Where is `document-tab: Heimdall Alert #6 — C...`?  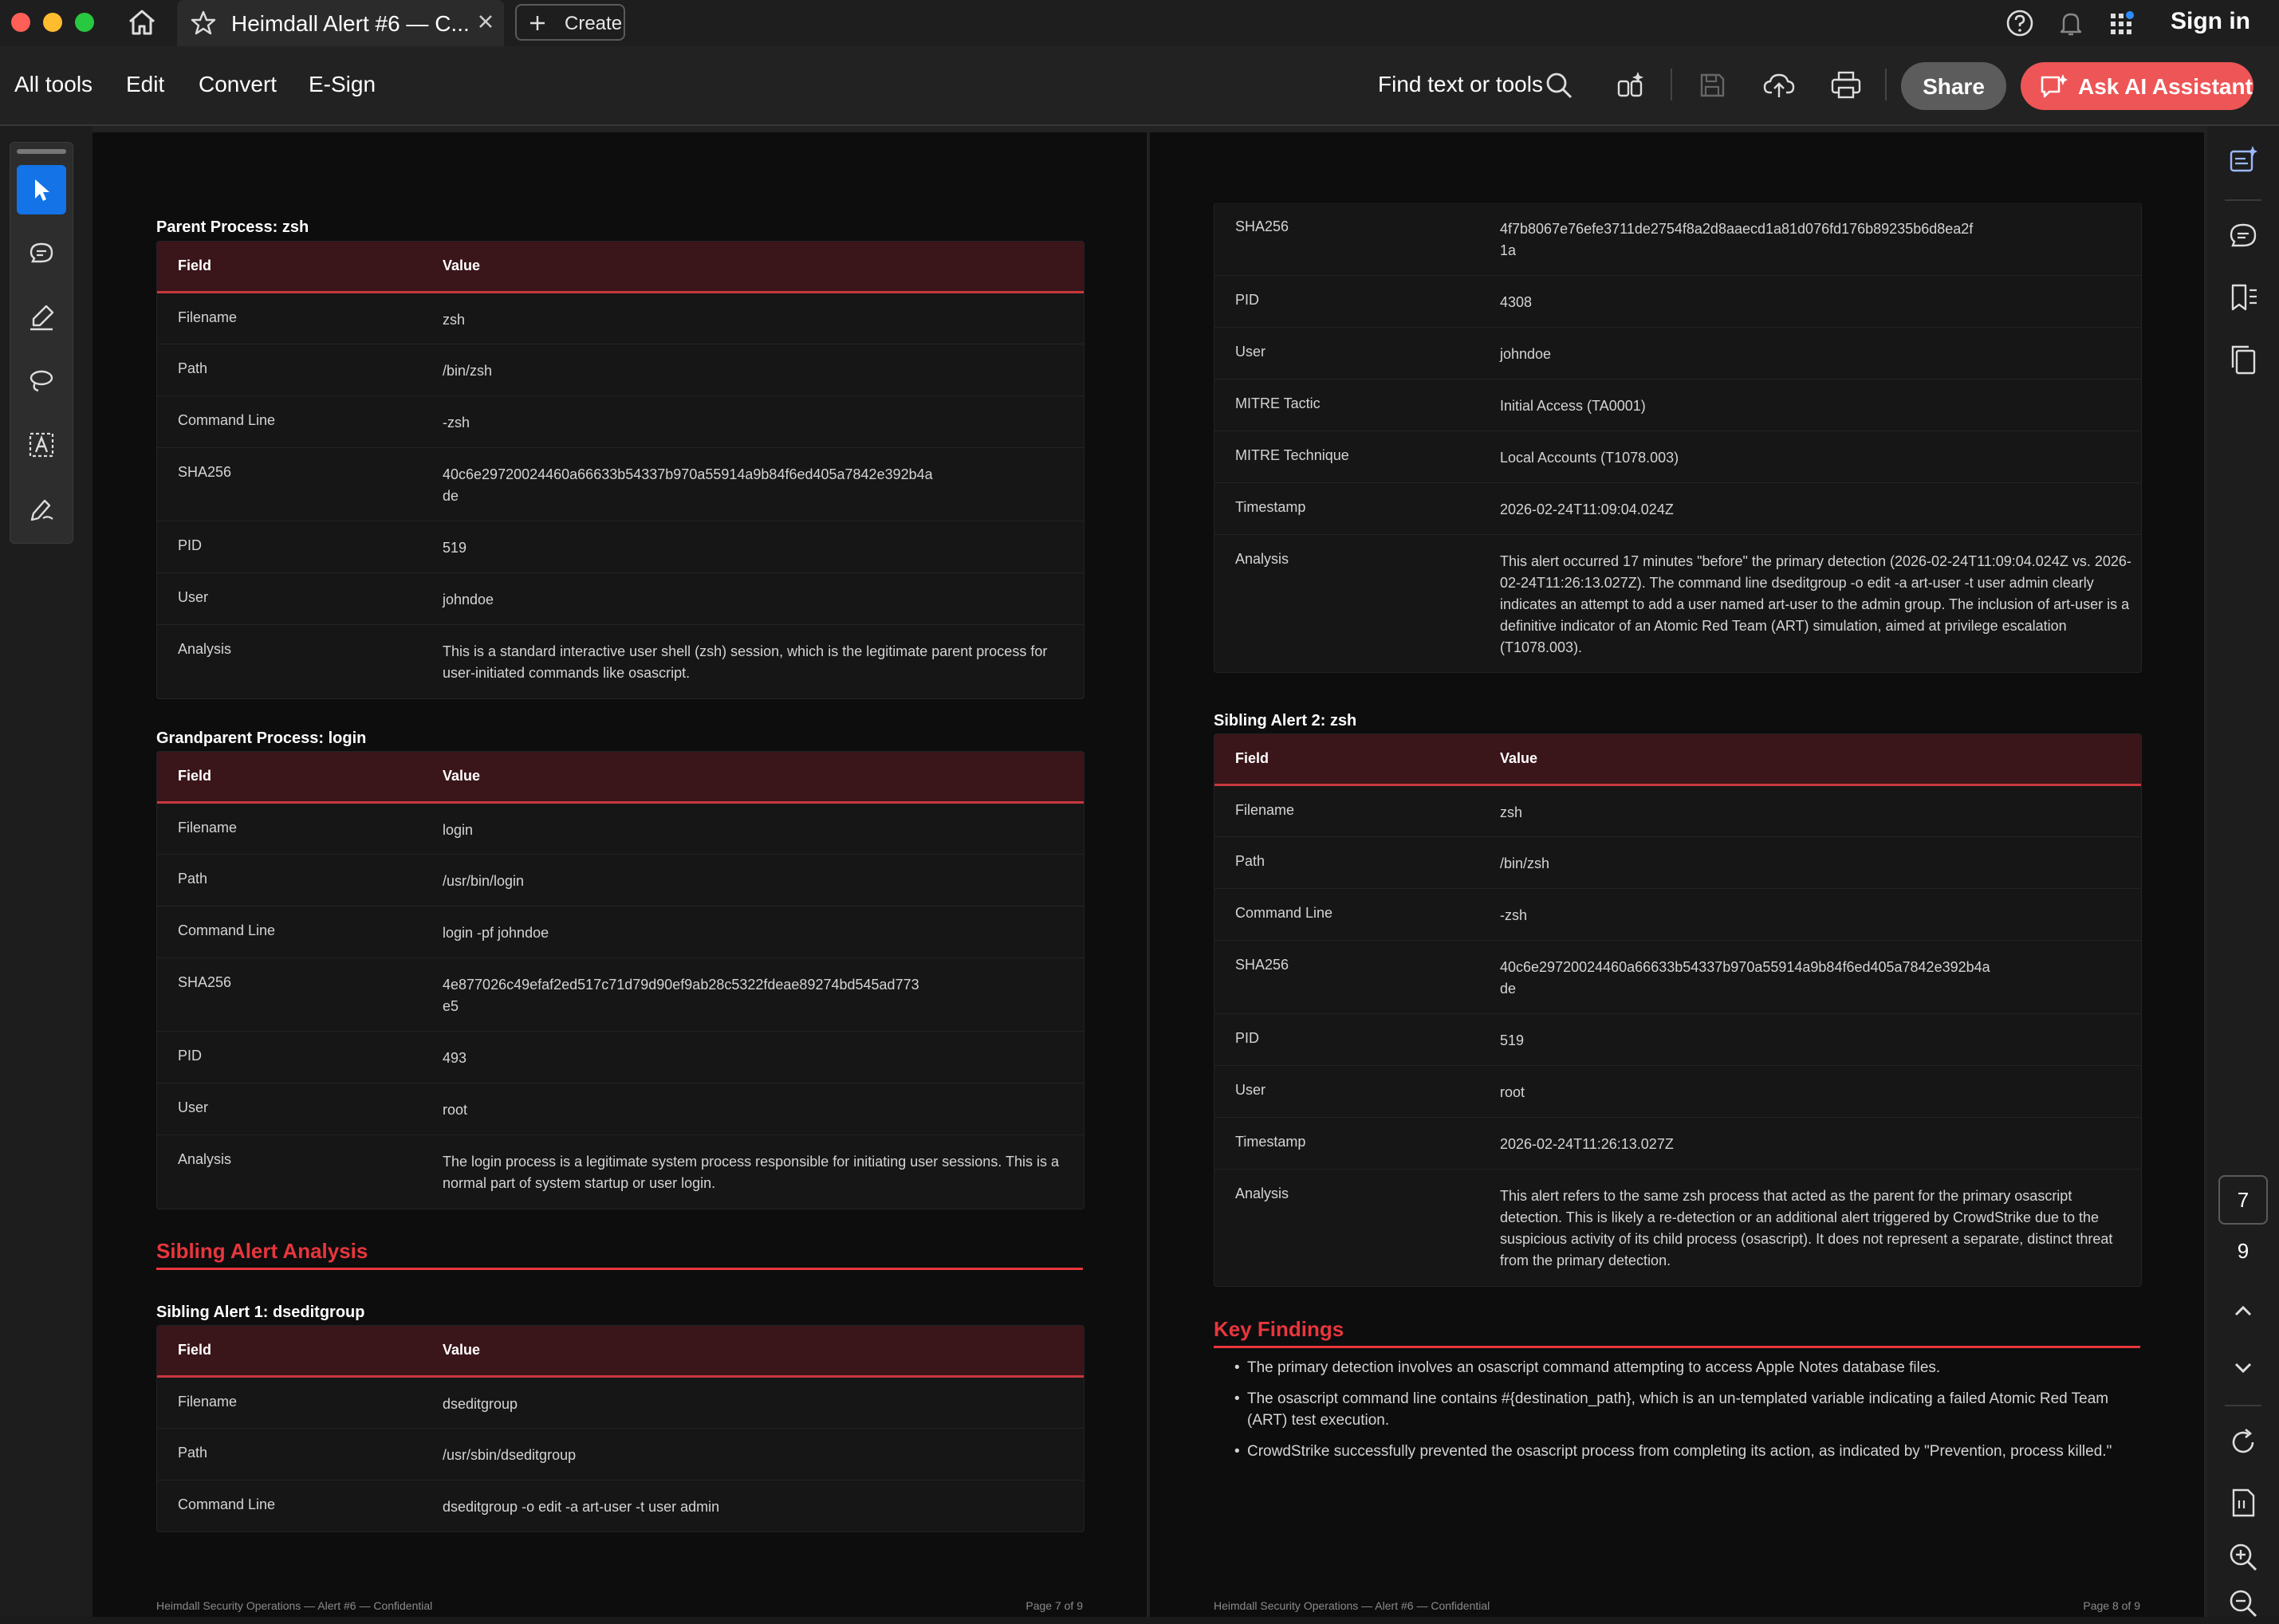 document-tab: Heimdall Alert #6 — C... is located at coordinates (341, 23).